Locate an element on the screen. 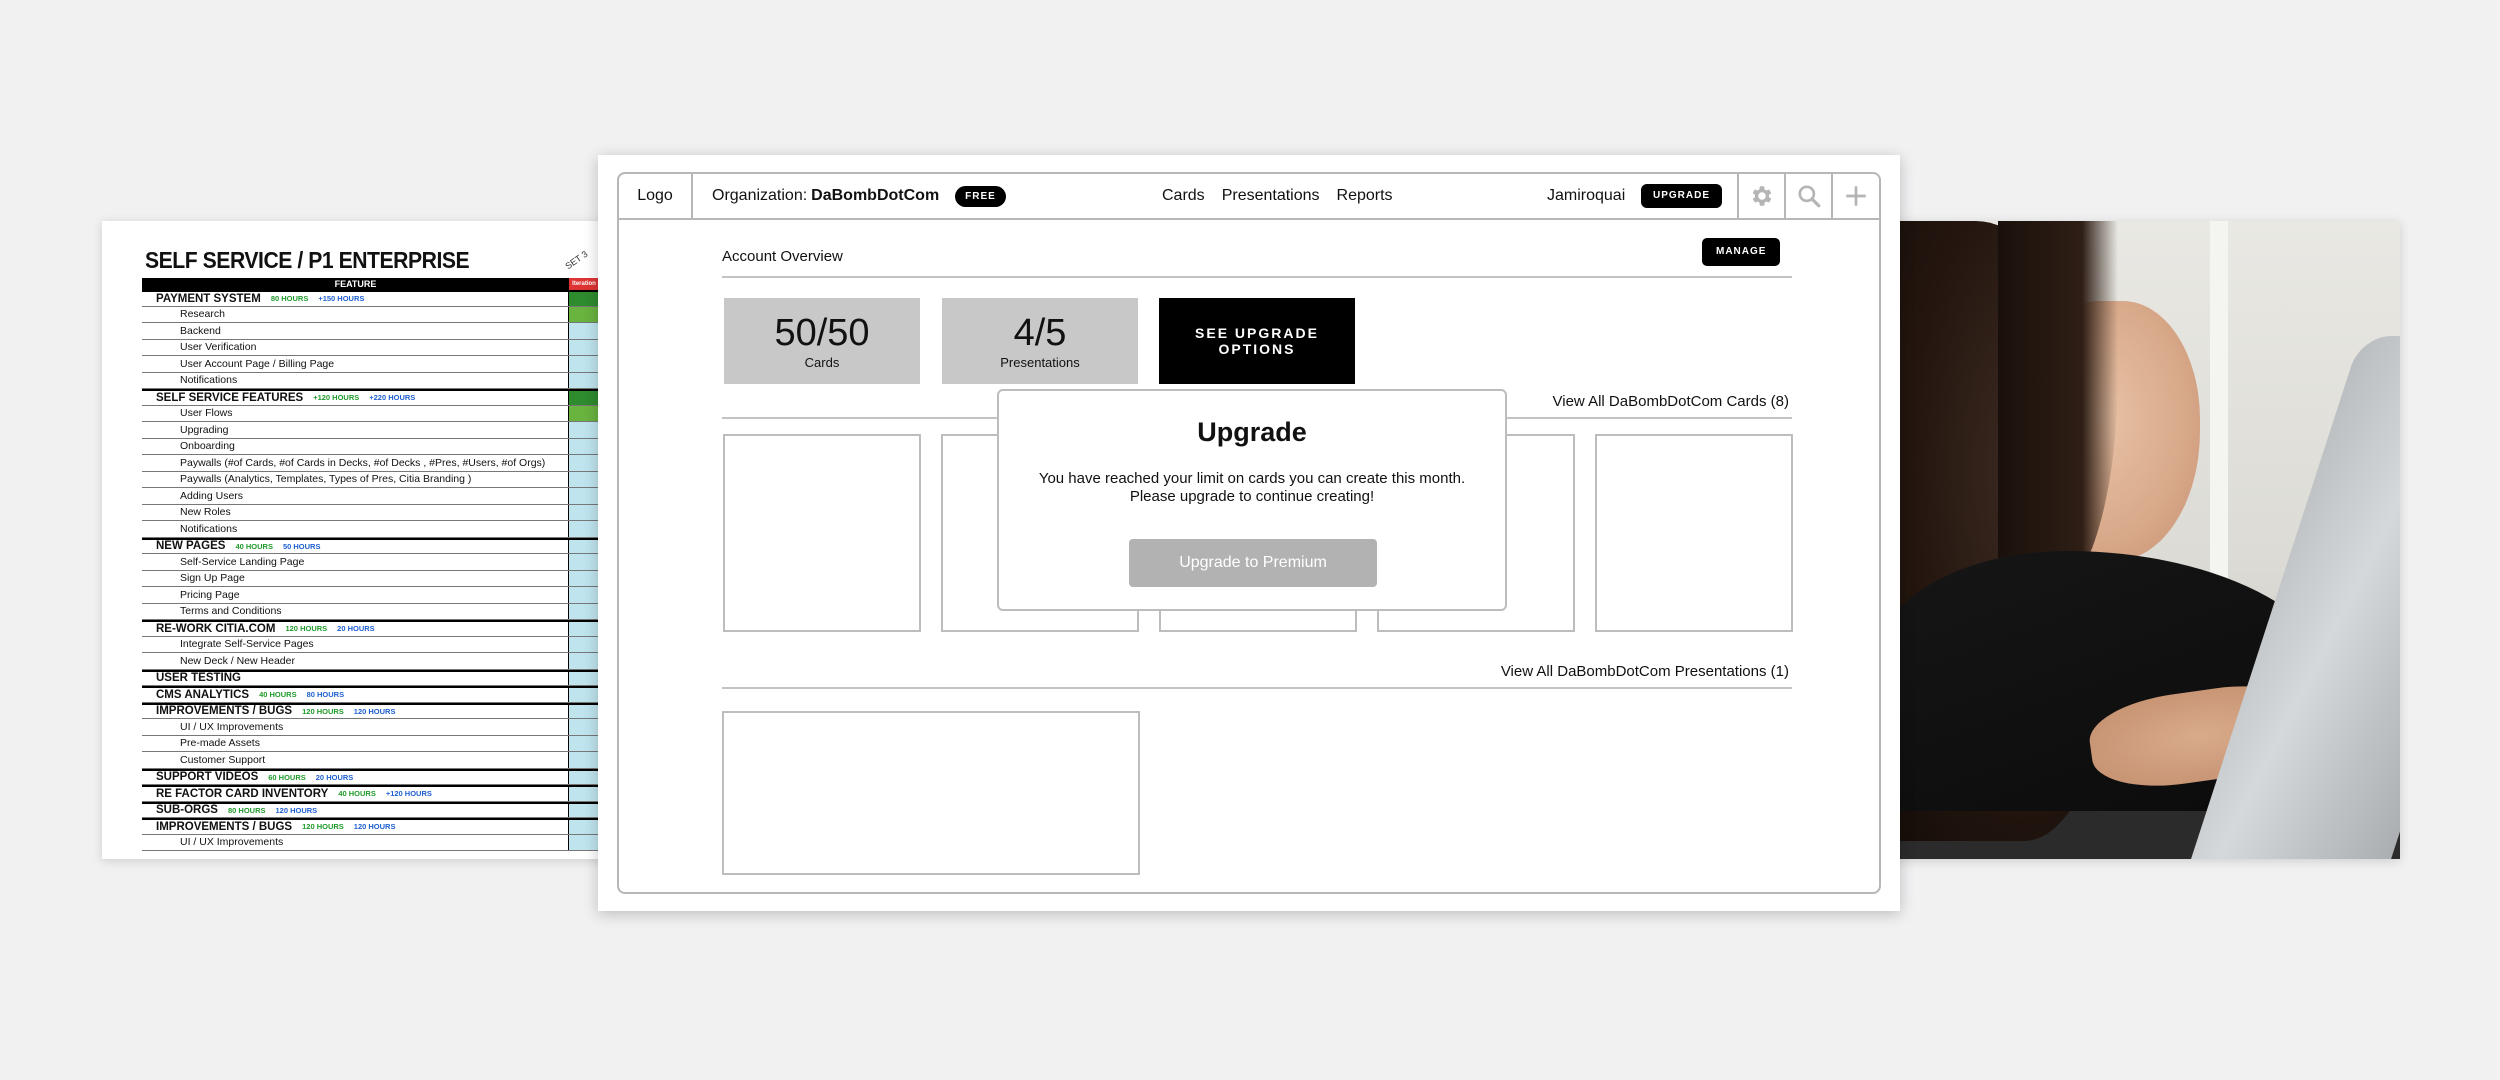  sheet-title: SELF SERVICE / P1 ENTERPRISE is located at coordinates (307, 260).